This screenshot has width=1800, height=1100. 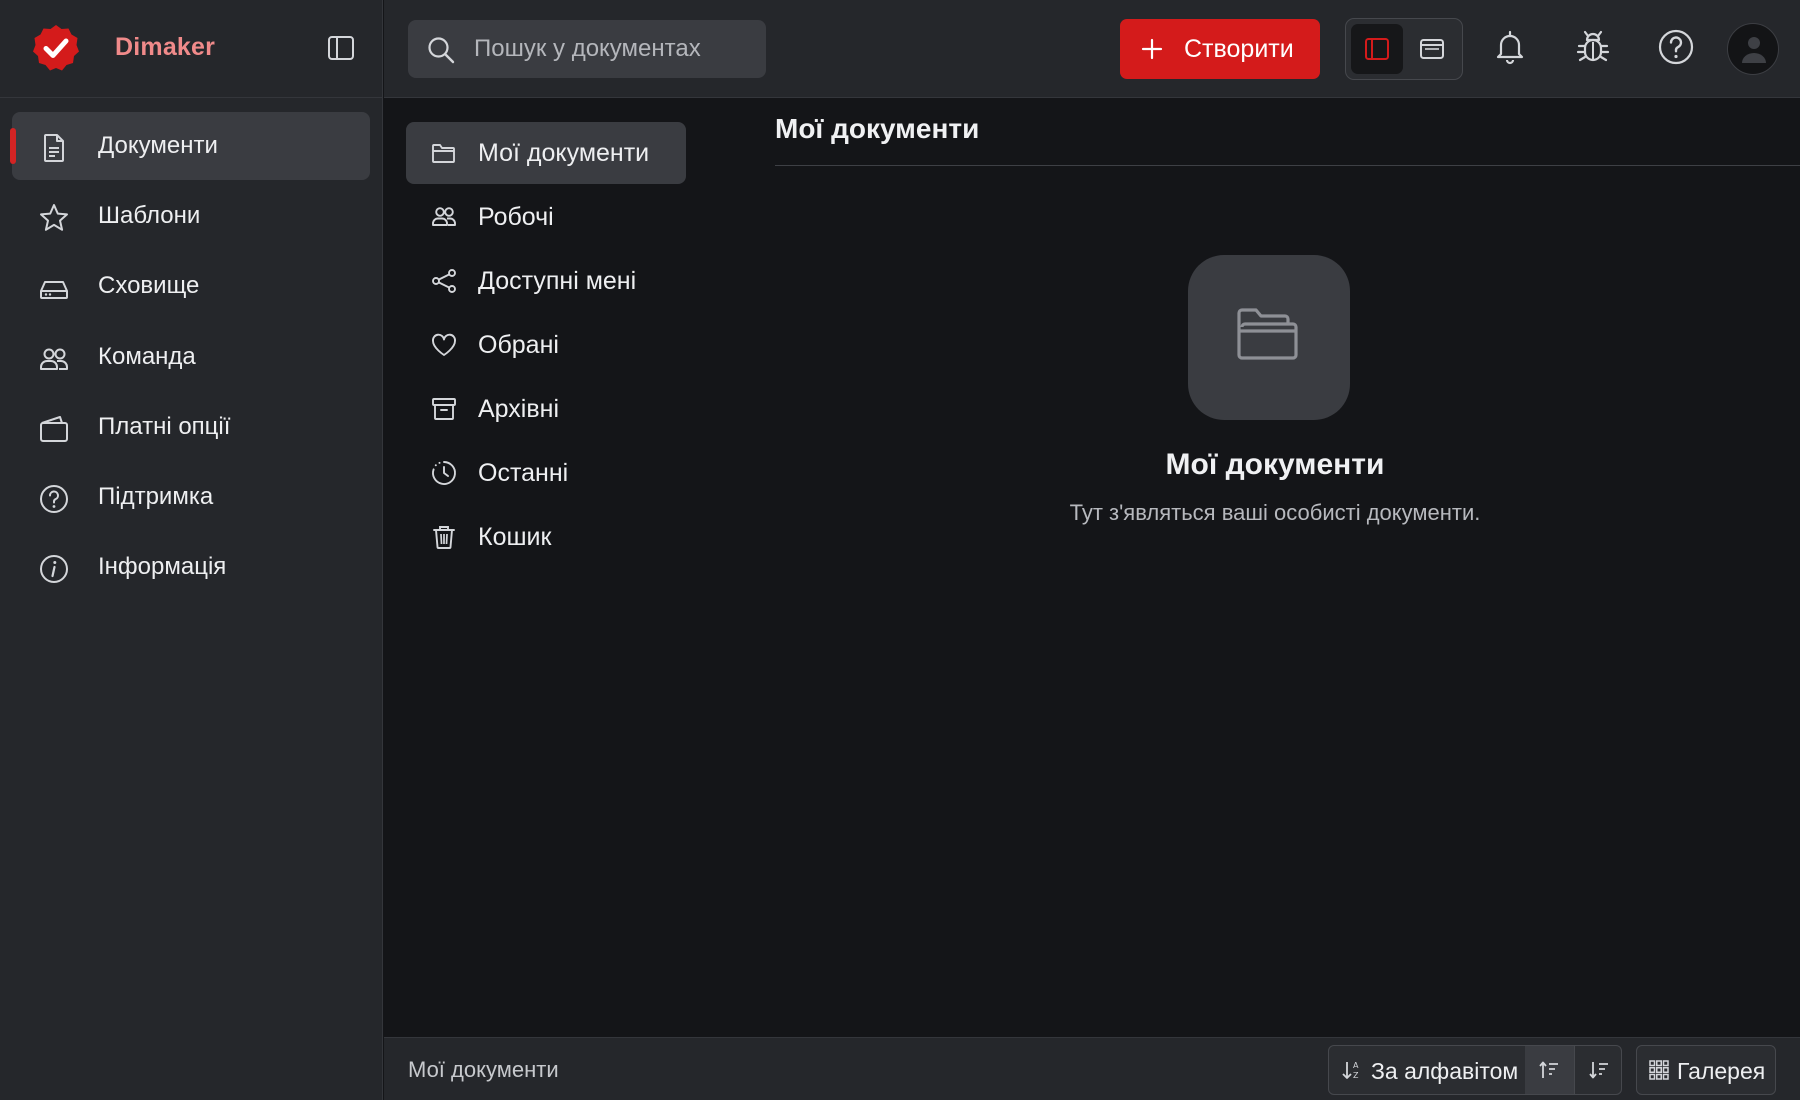 I want to click on search-box, so click(x=587, y=49).